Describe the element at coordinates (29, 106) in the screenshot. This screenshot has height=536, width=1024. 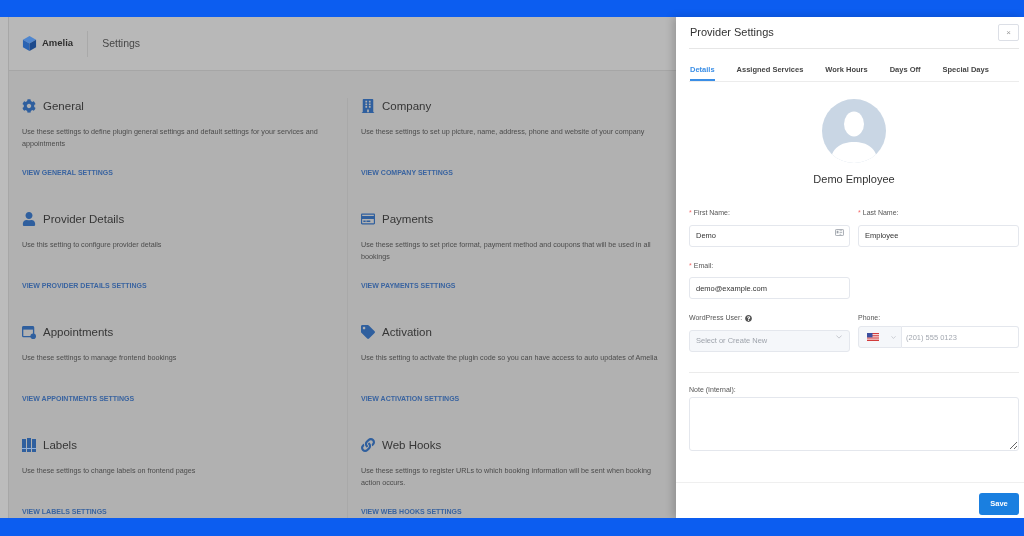
I see `gear-icon` at that location.